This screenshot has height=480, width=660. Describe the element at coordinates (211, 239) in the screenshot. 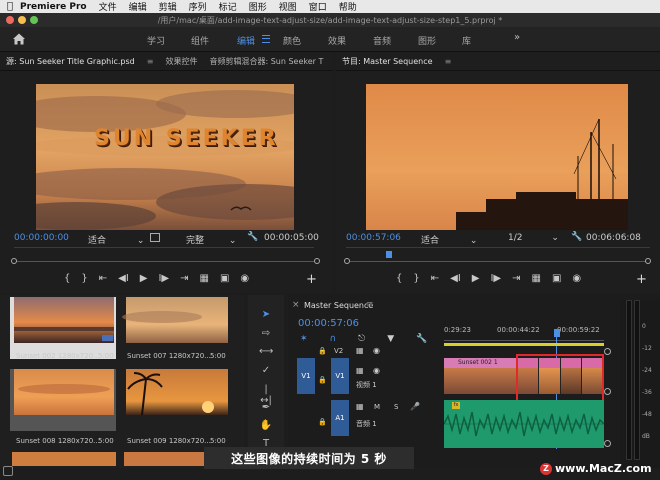

I see `source-quality-dropdown: 完整 ⌄` at that location.